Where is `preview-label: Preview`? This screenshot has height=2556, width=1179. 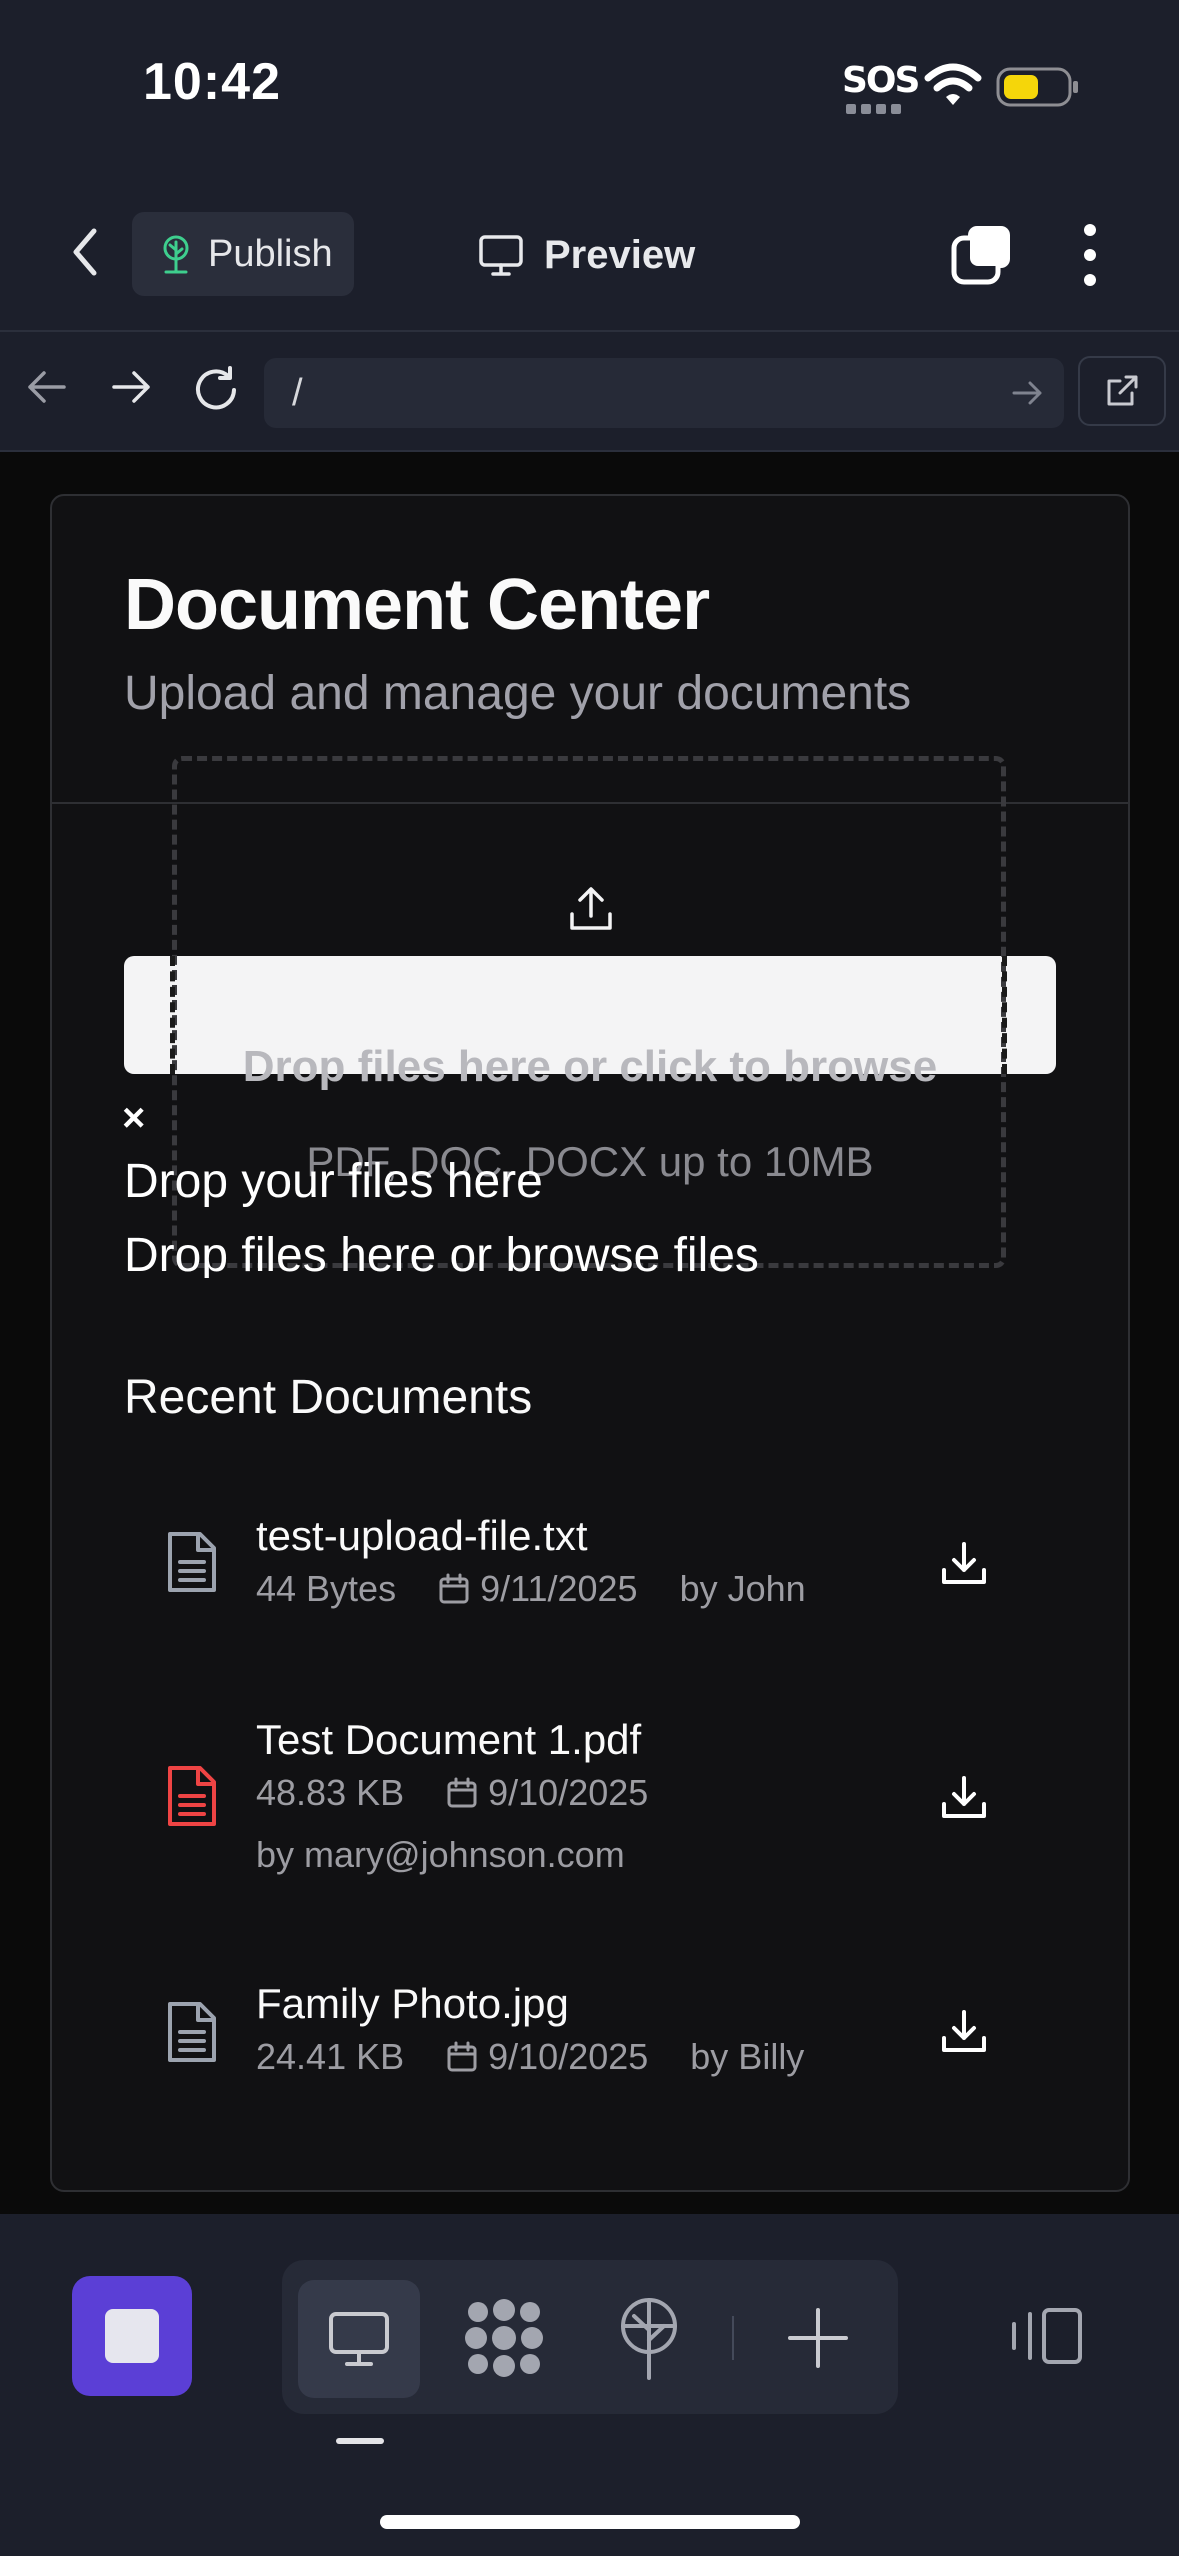 preview-label: Preview is located at coordinates (620, 254).